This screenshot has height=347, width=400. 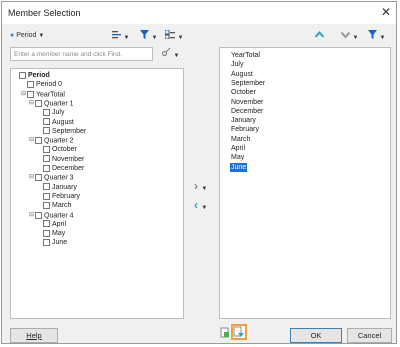 What do you see at coordinates (50, 94) in the screenshot?
I see `tree-node-label: YearTotal` at bounding box center [50, 94].